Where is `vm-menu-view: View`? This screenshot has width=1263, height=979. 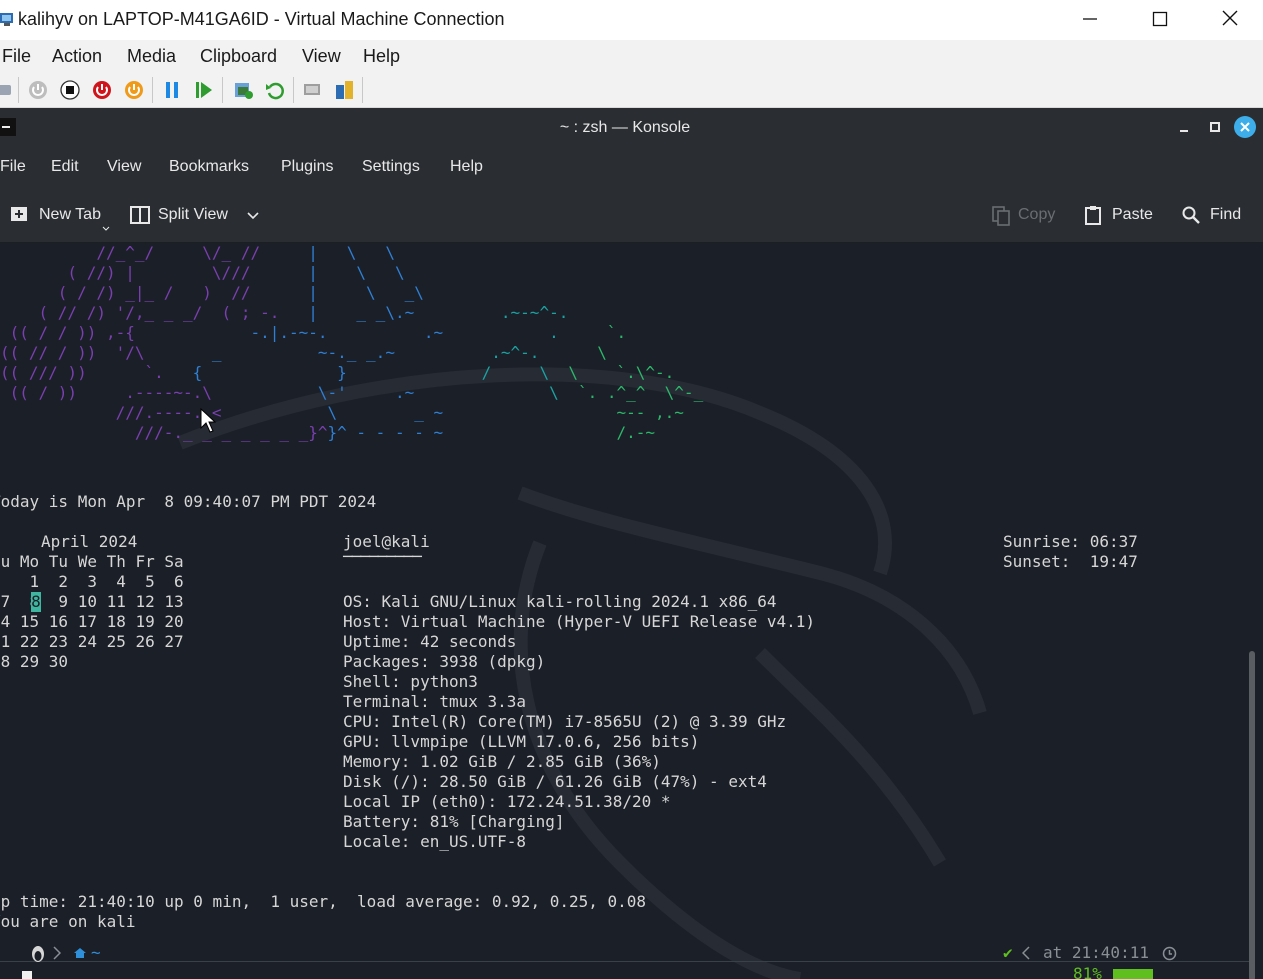 vm-menu-view: View is located at coordinates (321, 56).